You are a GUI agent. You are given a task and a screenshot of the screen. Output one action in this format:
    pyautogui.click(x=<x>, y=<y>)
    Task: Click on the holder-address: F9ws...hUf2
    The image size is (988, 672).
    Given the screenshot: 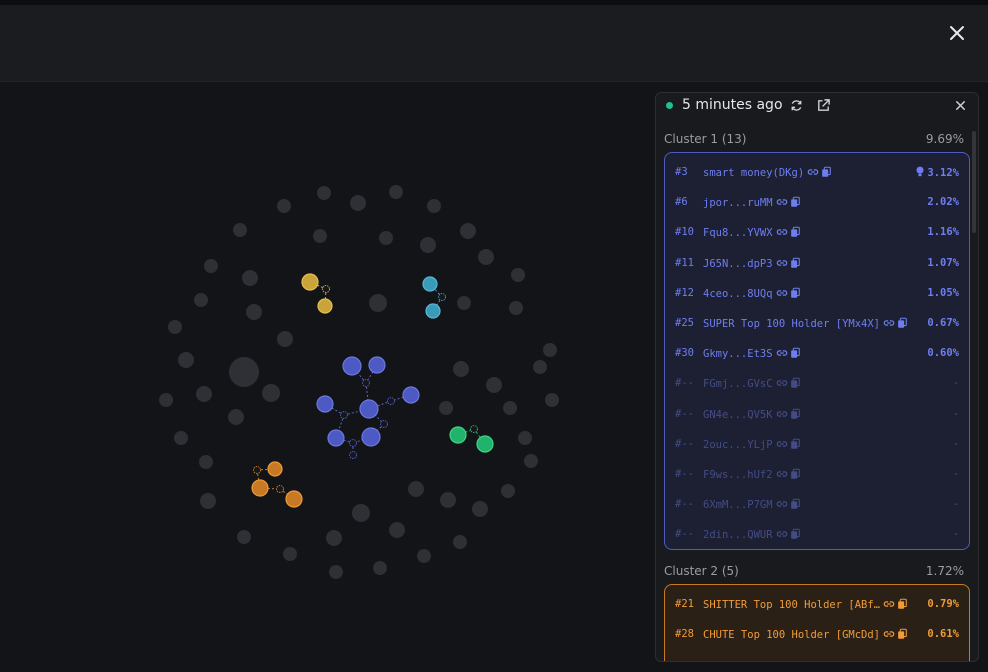 What is the action you would take?
    pyautogui.click(x=738, y=475)
    